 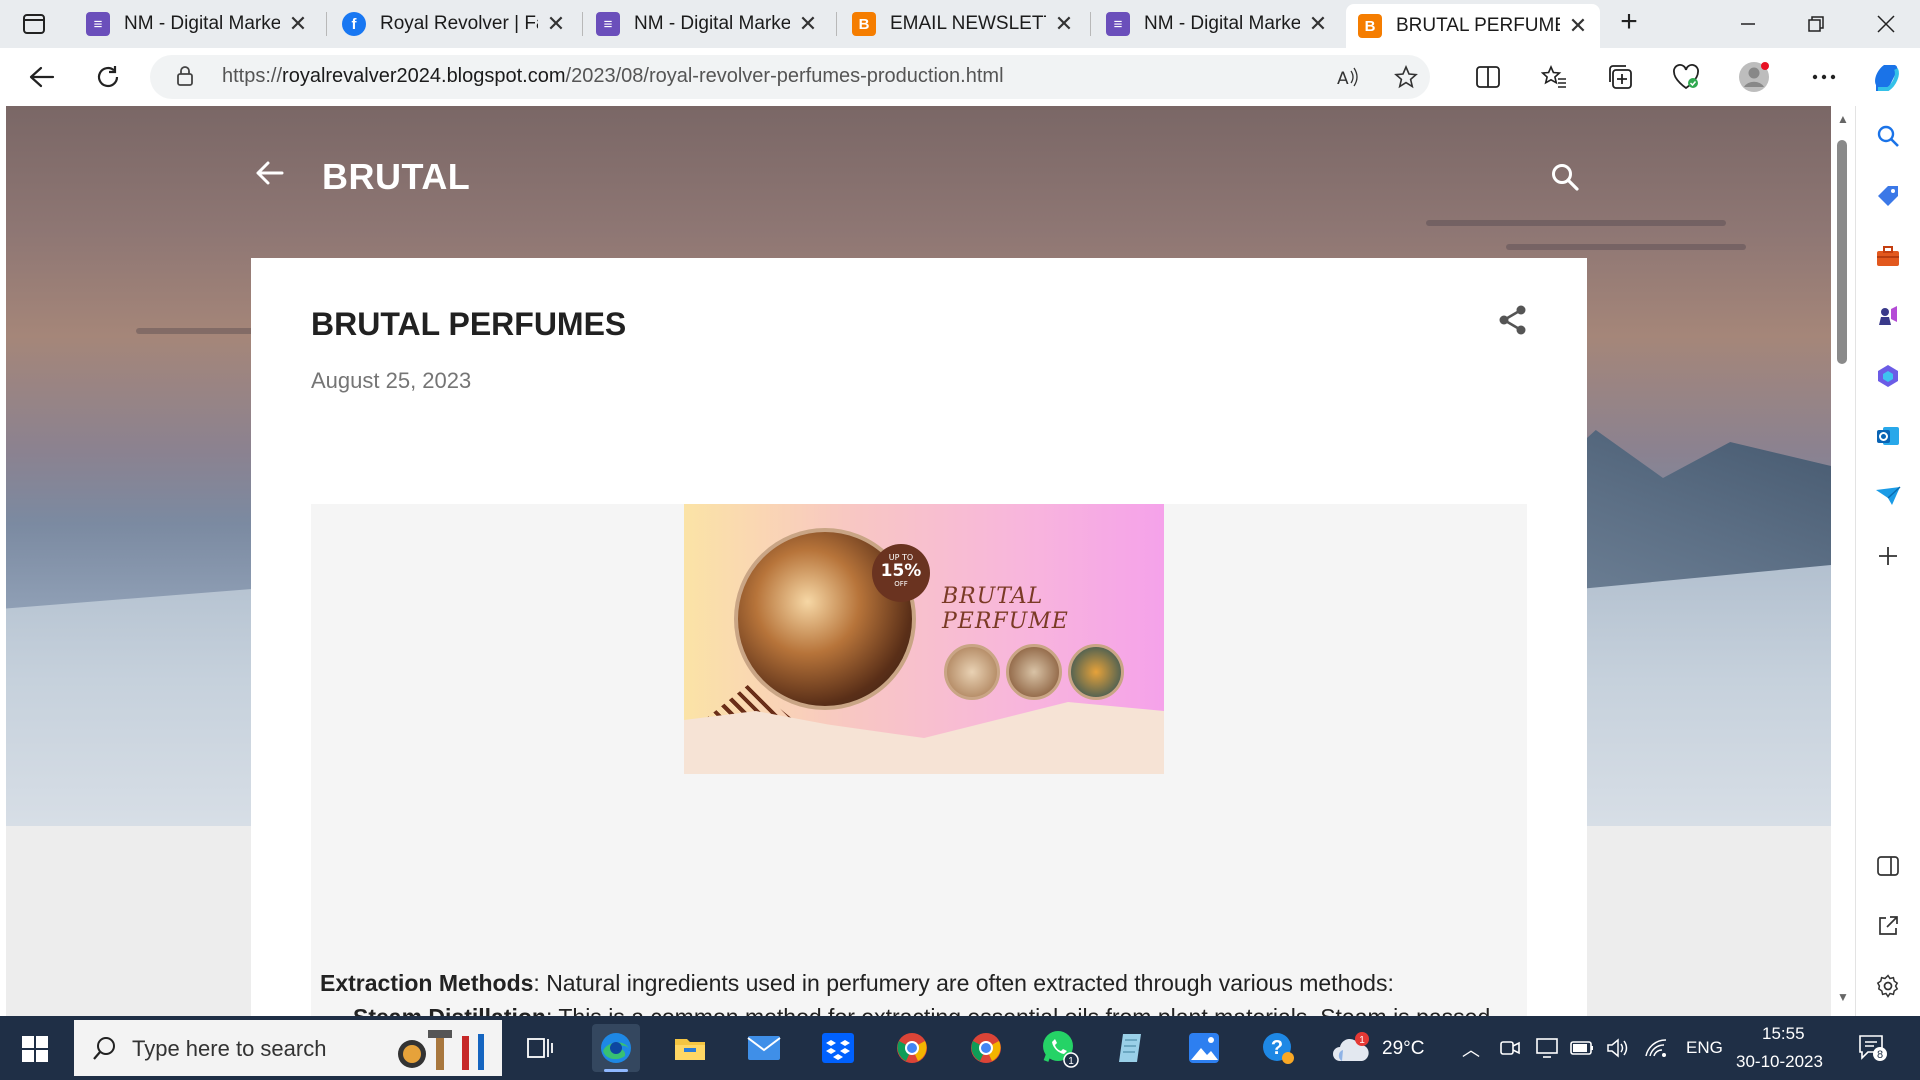 What do you see at coordinates (1888, 376) in the screenshot?
I see `microsoft-365-icon` at bounding box center [1888, 376].